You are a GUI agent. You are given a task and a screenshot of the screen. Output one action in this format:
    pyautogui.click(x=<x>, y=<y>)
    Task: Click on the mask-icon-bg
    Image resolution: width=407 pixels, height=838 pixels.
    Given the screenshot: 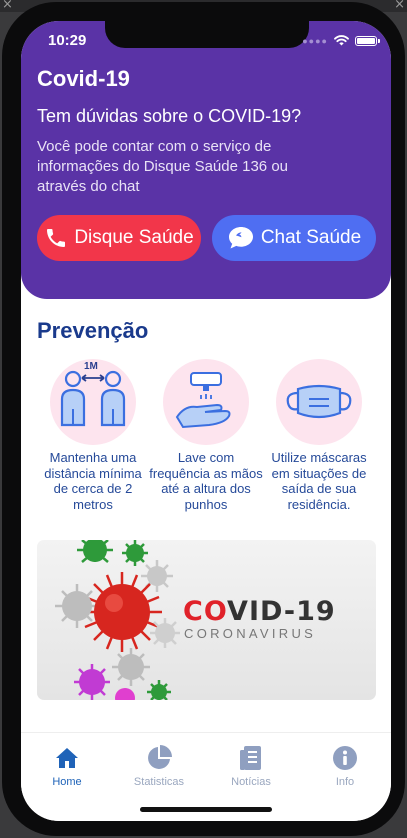 What is the action you would take?
    pyautogui.click(x=319, y=402)
    